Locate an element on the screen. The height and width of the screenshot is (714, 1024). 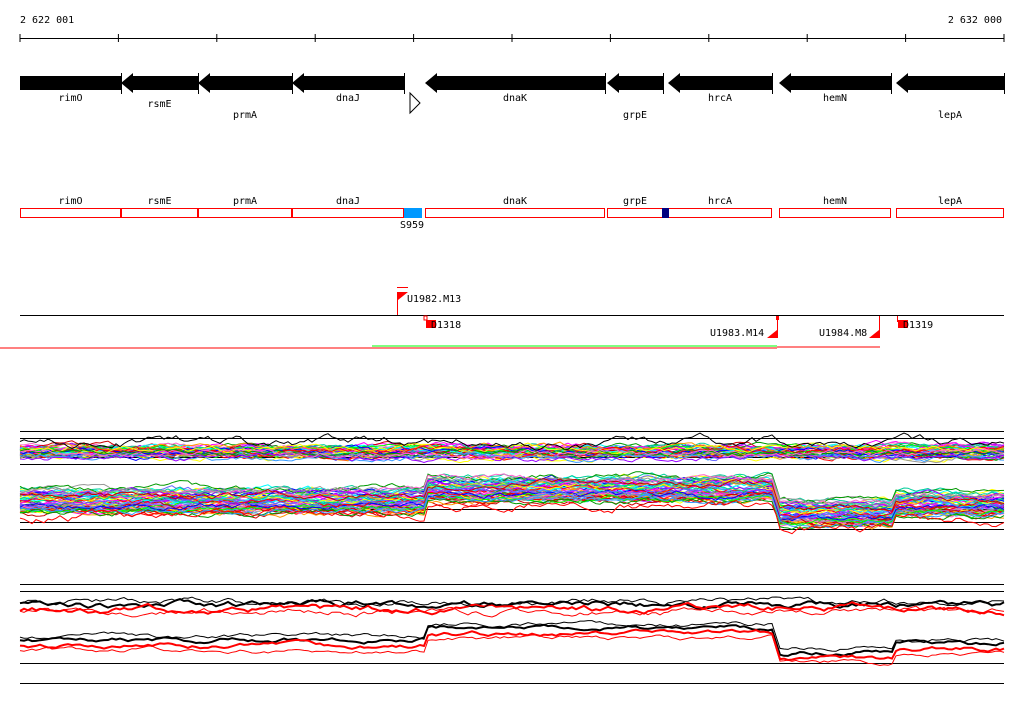
gene-dnaJ: dnaJ is located at coordinates (348, 88).